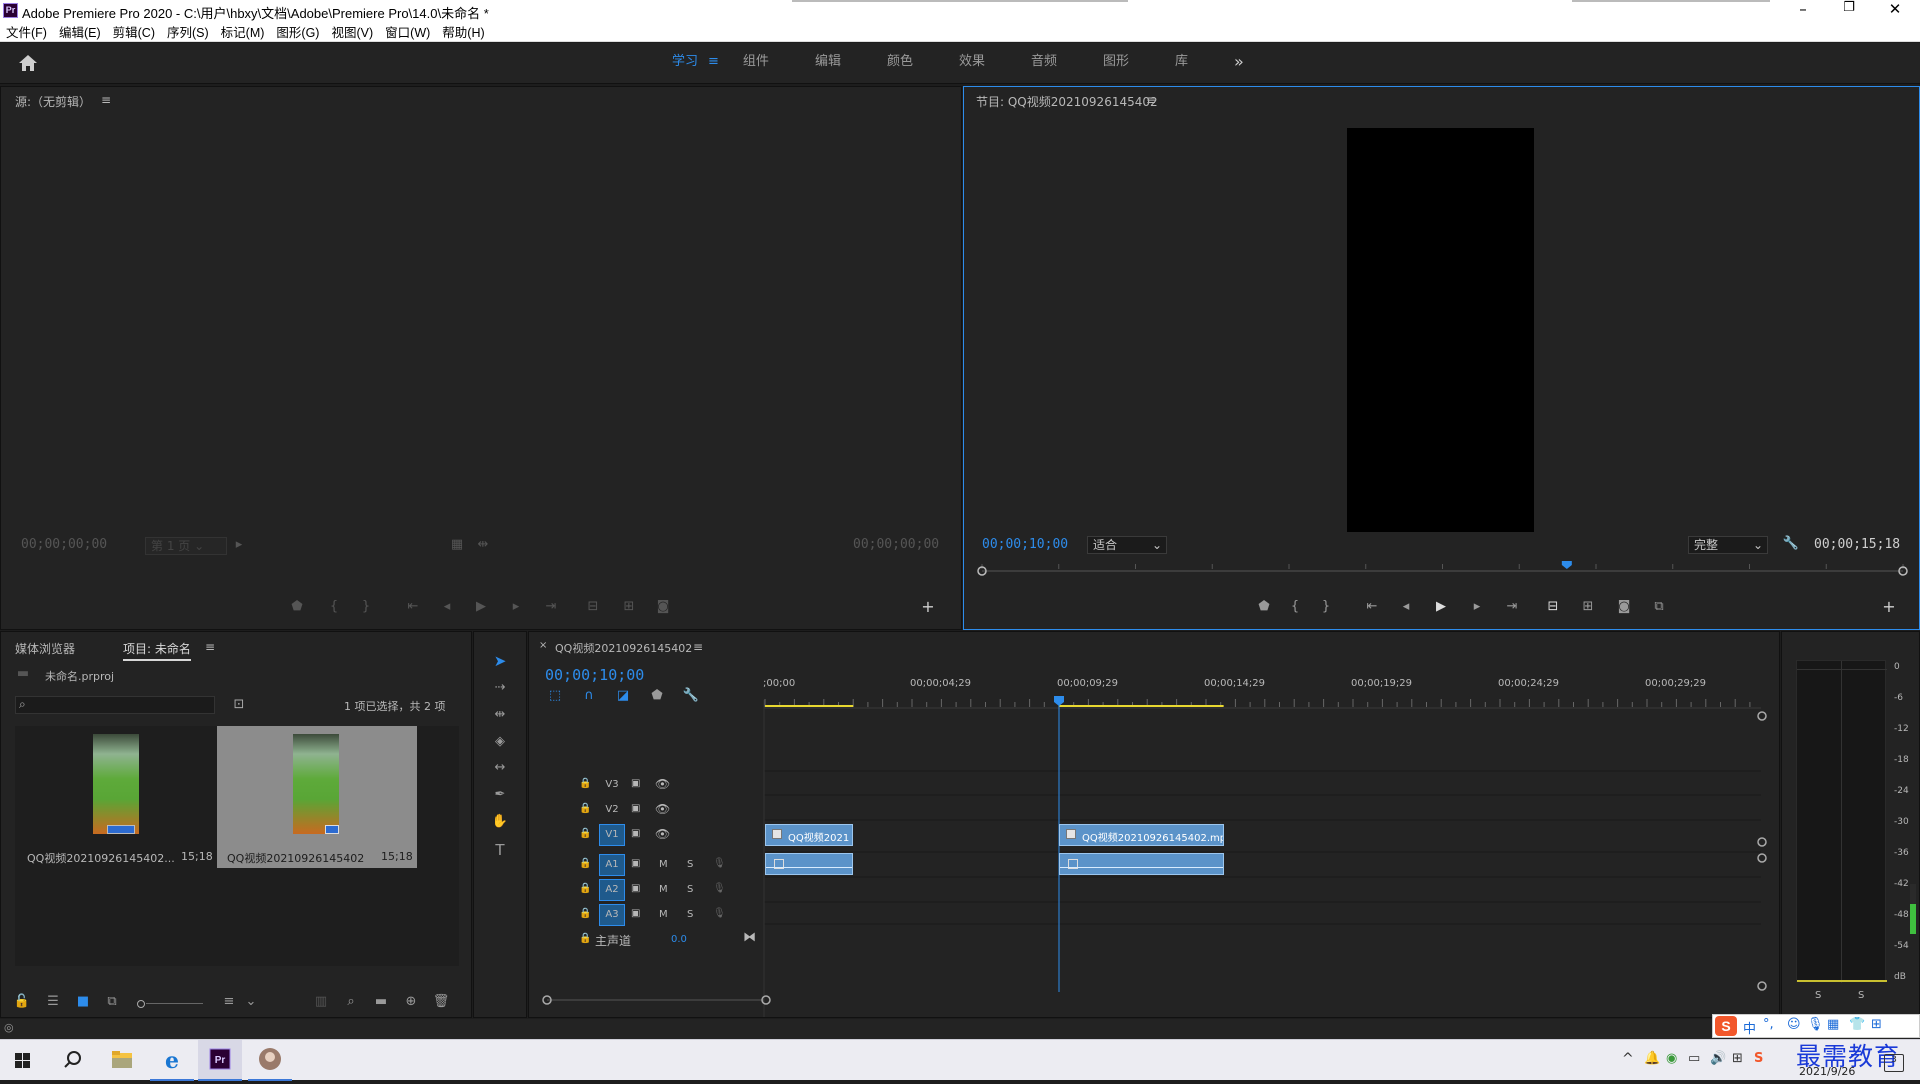  I want to click on workspace-tab-color: 颜色, so click(900, 63).